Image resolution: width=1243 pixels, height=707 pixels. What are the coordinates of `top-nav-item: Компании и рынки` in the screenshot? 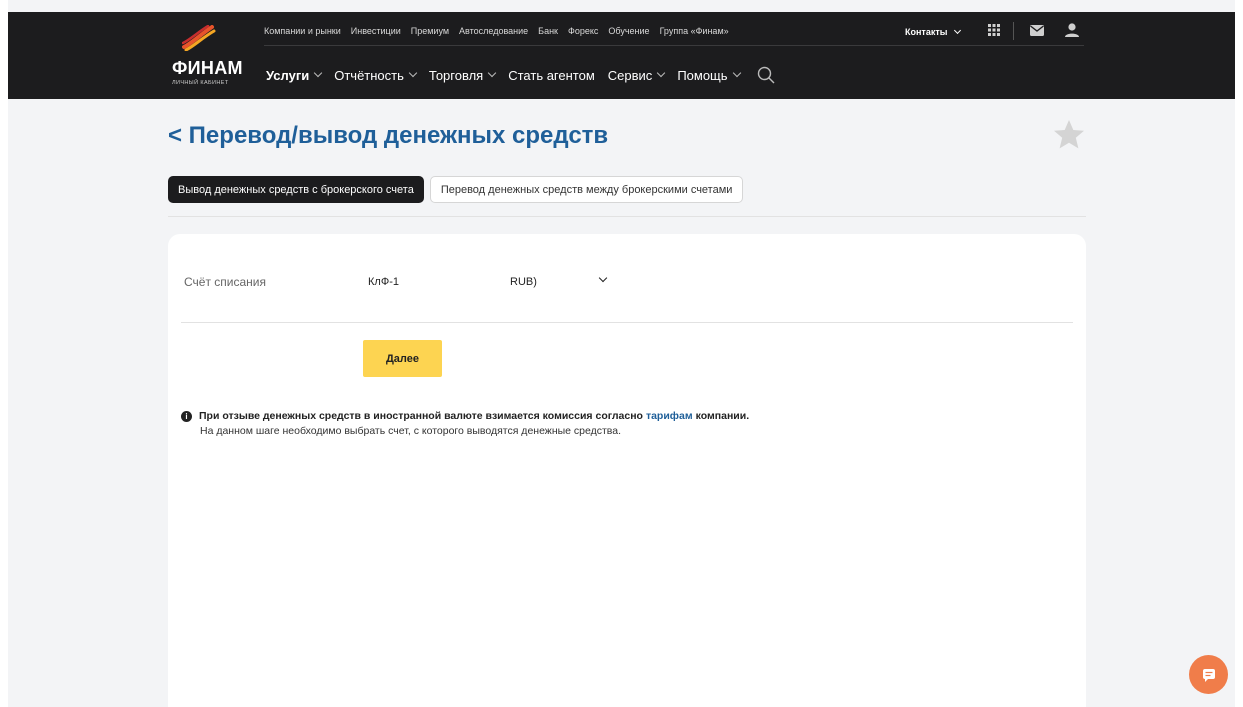 It's located at (302, 31).